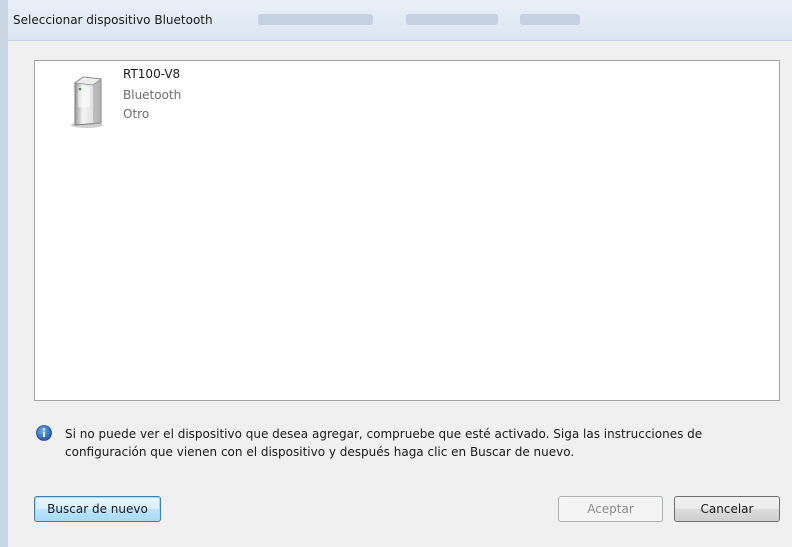 Image resolution: width=792 pixels, height=547 pixels. I want to click on title-bar: Seleccionar dispositivo Bluetooth, so click(400, 20).